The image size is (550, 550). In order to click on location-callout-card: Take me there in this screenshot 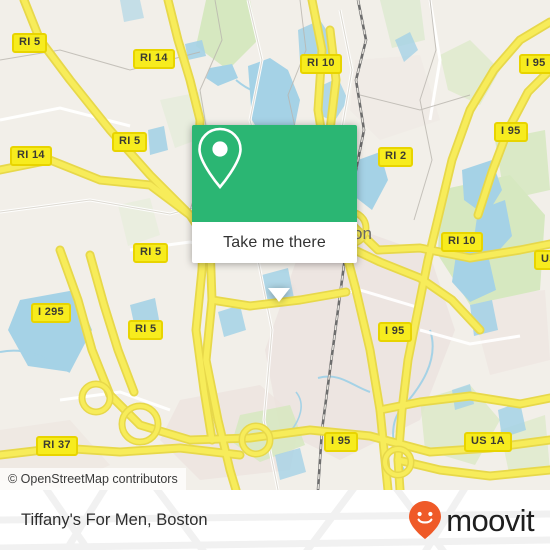, I will do `click(274, 213)`.